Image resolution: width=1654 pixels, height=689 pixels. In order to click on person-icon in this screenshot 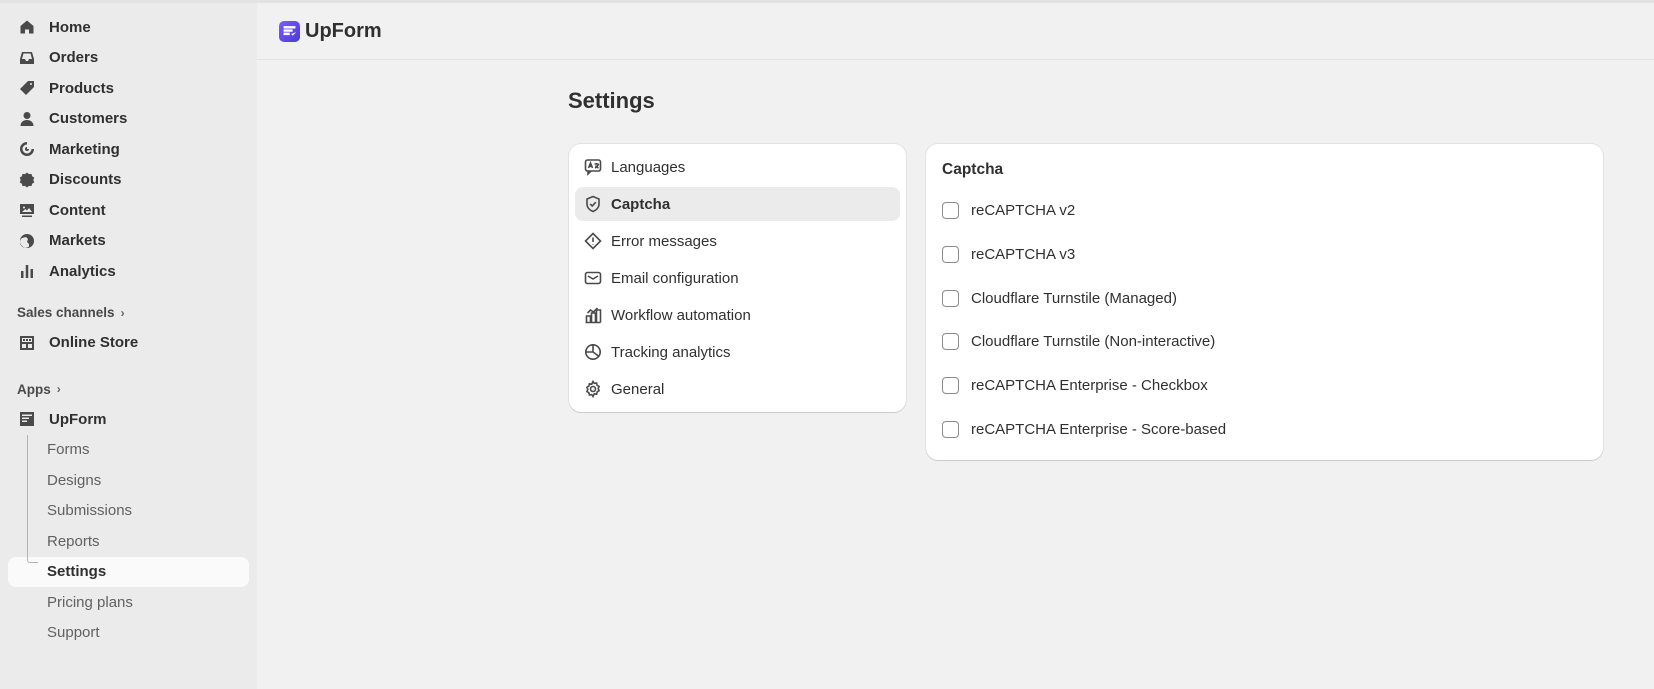, I will do `click(27, 119)`.